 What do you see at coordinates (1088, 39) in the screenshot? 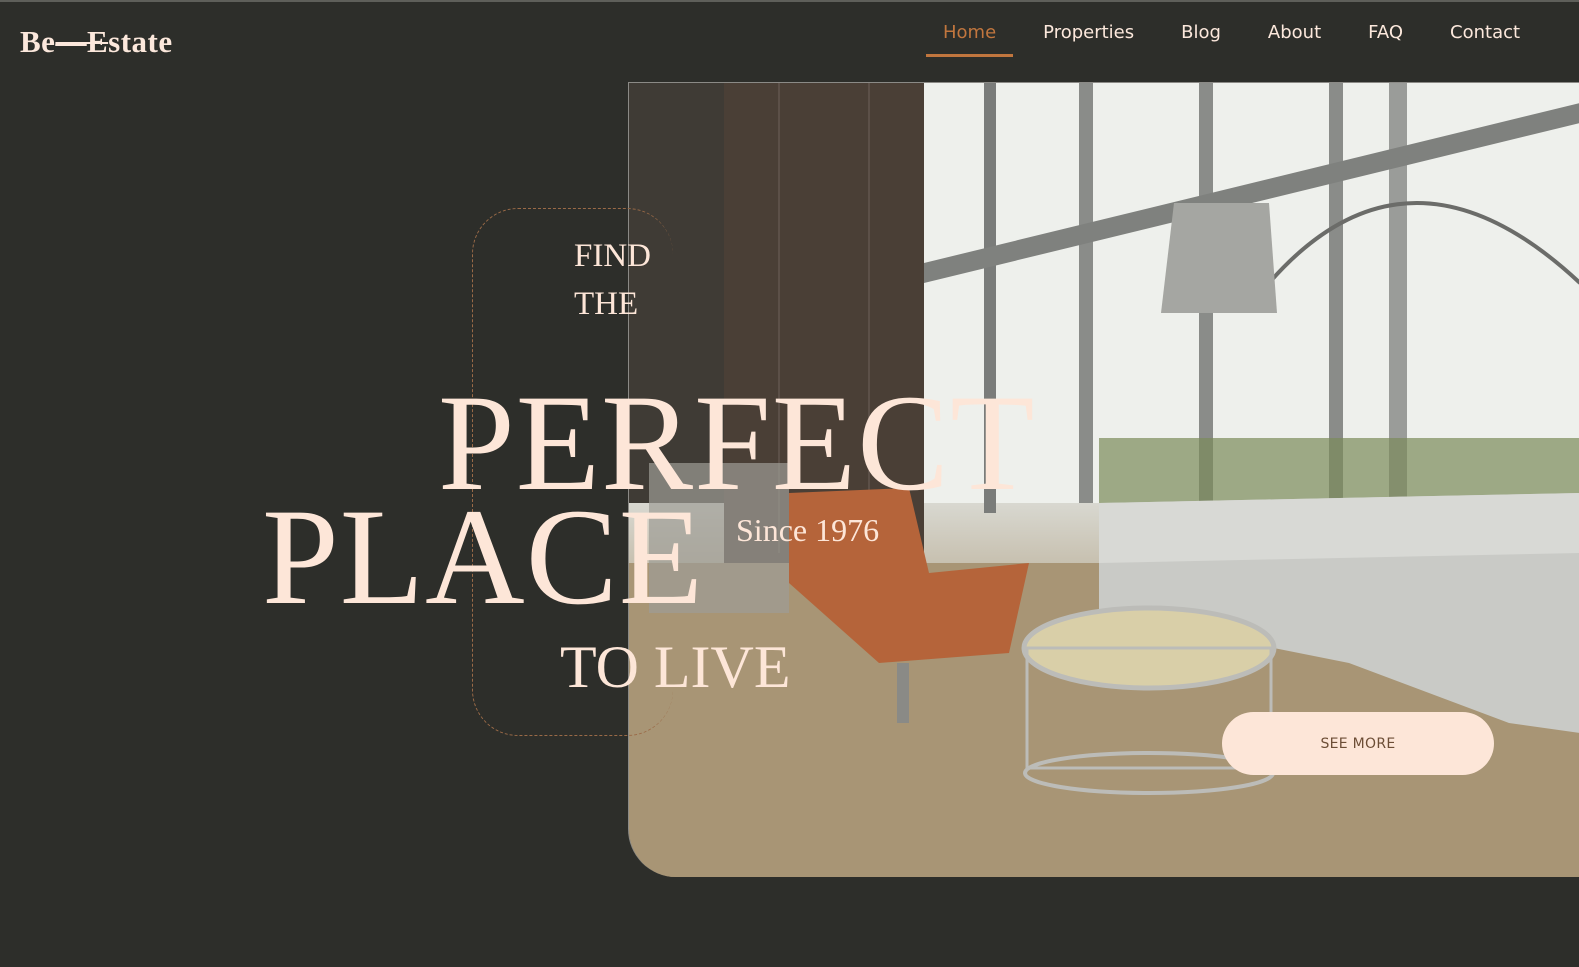
I see `nav-properties: Properties` at bounding box center [1088, 39].